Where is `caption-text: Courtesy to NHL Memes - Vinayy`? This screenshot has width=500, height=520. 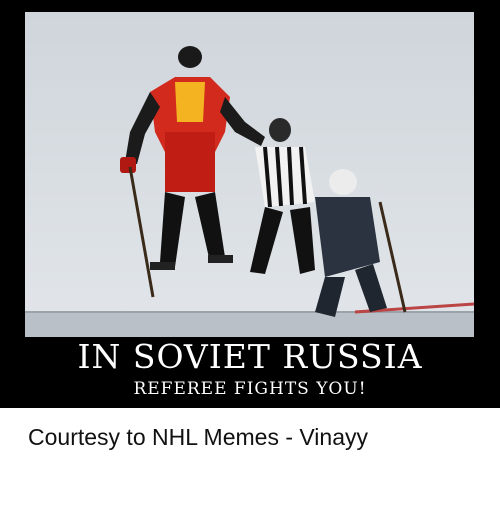
caption-text: Courtesy to NHL Memes - Vinayy is located at coordinates (198, 437).